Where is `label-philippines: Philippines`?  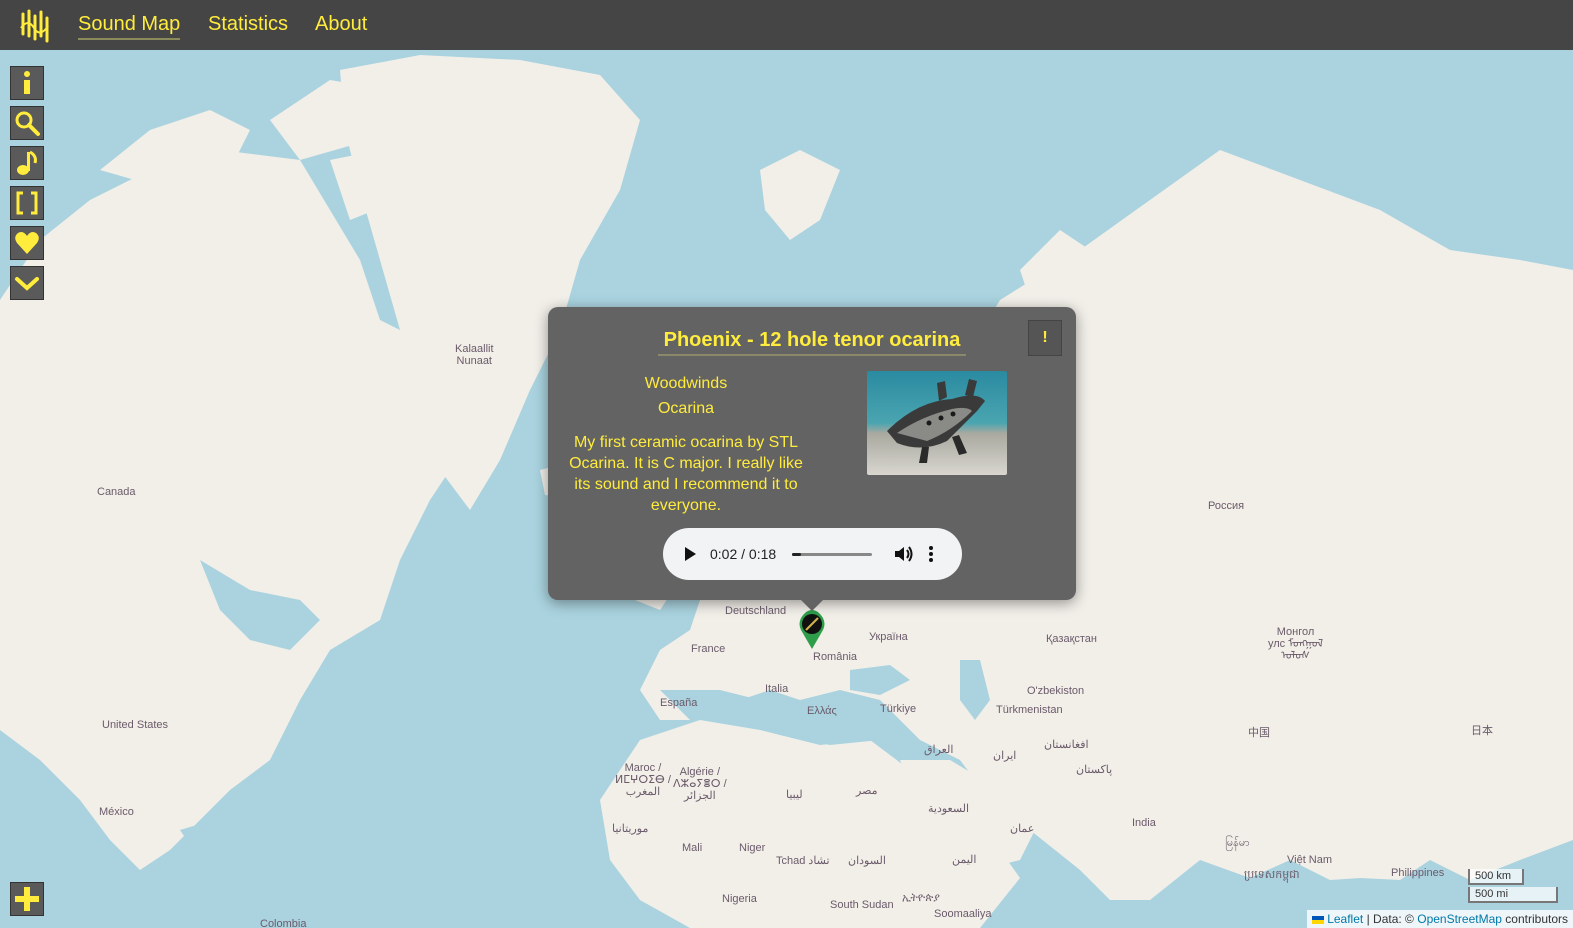
label-philippines: Philippines is located at coordinates (1418, 873).